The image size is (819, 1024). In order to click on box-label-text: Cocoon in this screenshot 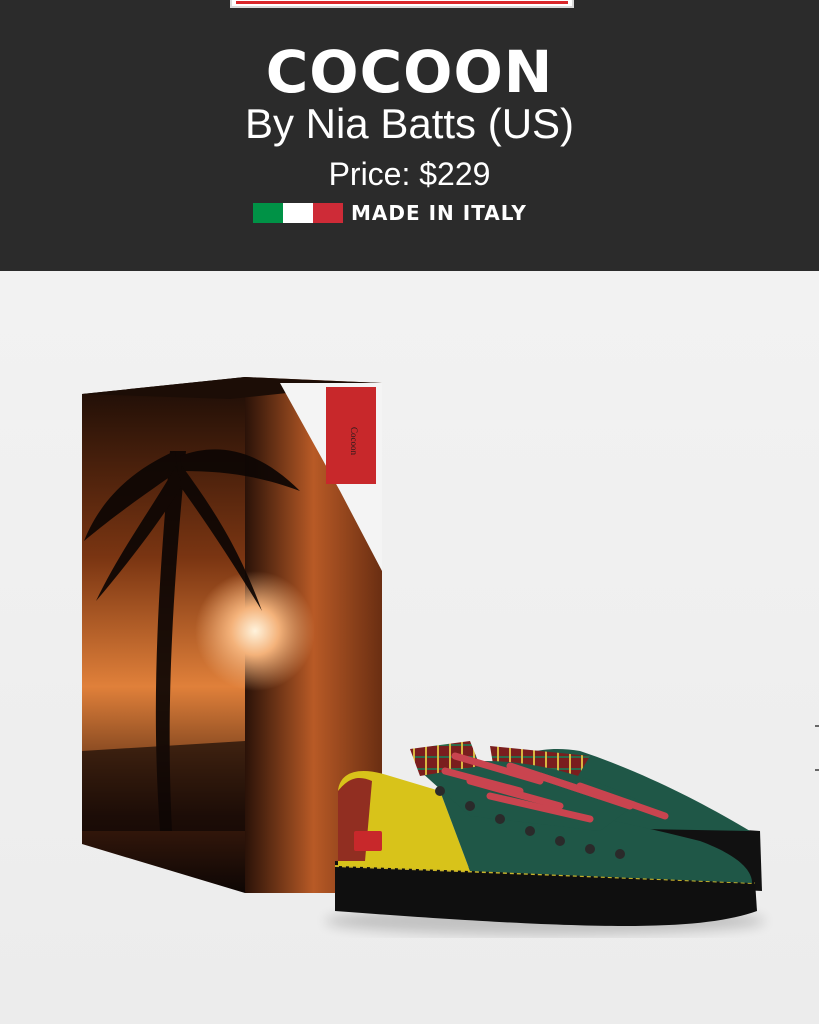, I will do `click(354, 441)`.